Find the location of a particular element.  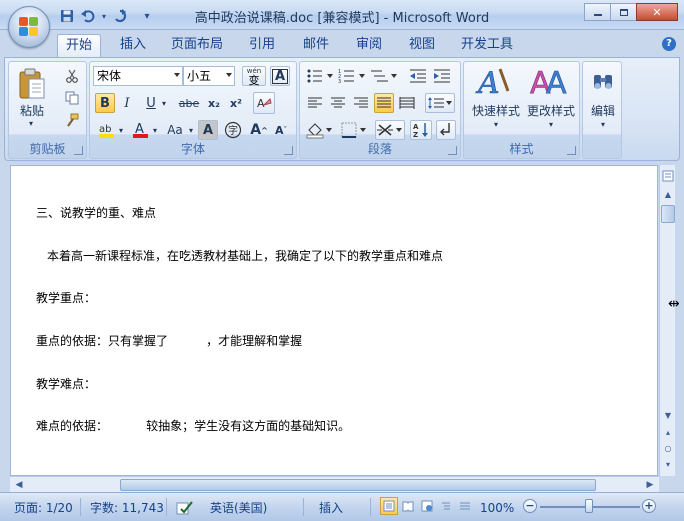

vertical-scrollbar: ▲ ▼ ▴ ○ ▾ is located at coordinates (667, 320).